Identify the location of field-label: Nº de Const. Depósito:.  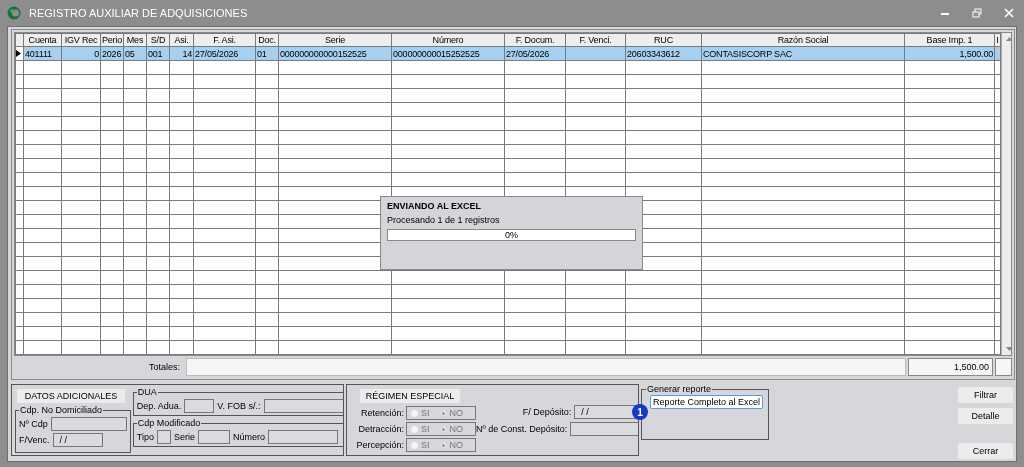
(522, 429).